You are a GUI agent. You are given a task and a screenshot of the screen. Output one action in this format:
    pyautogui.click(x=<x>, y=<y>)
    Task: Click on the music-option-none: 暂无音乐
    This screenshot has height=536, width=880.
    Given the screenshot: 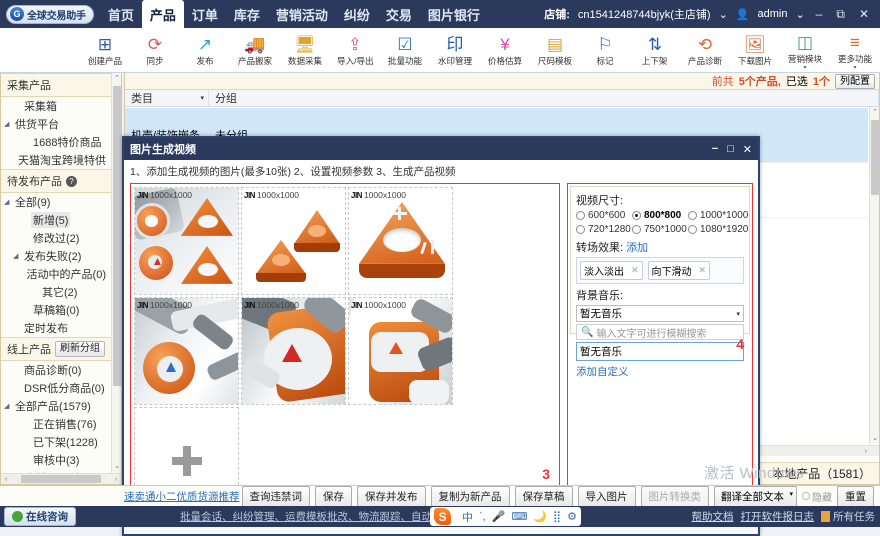 What is the action you would take?
    pyautogui.click(x=660, y=351)
    